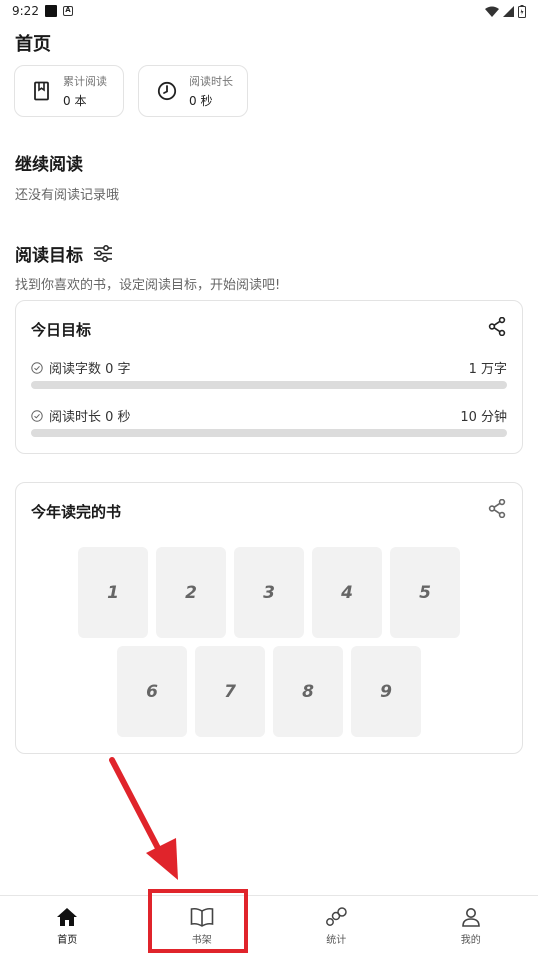  I want to click on tab-home: 首页, so click(67, 926).